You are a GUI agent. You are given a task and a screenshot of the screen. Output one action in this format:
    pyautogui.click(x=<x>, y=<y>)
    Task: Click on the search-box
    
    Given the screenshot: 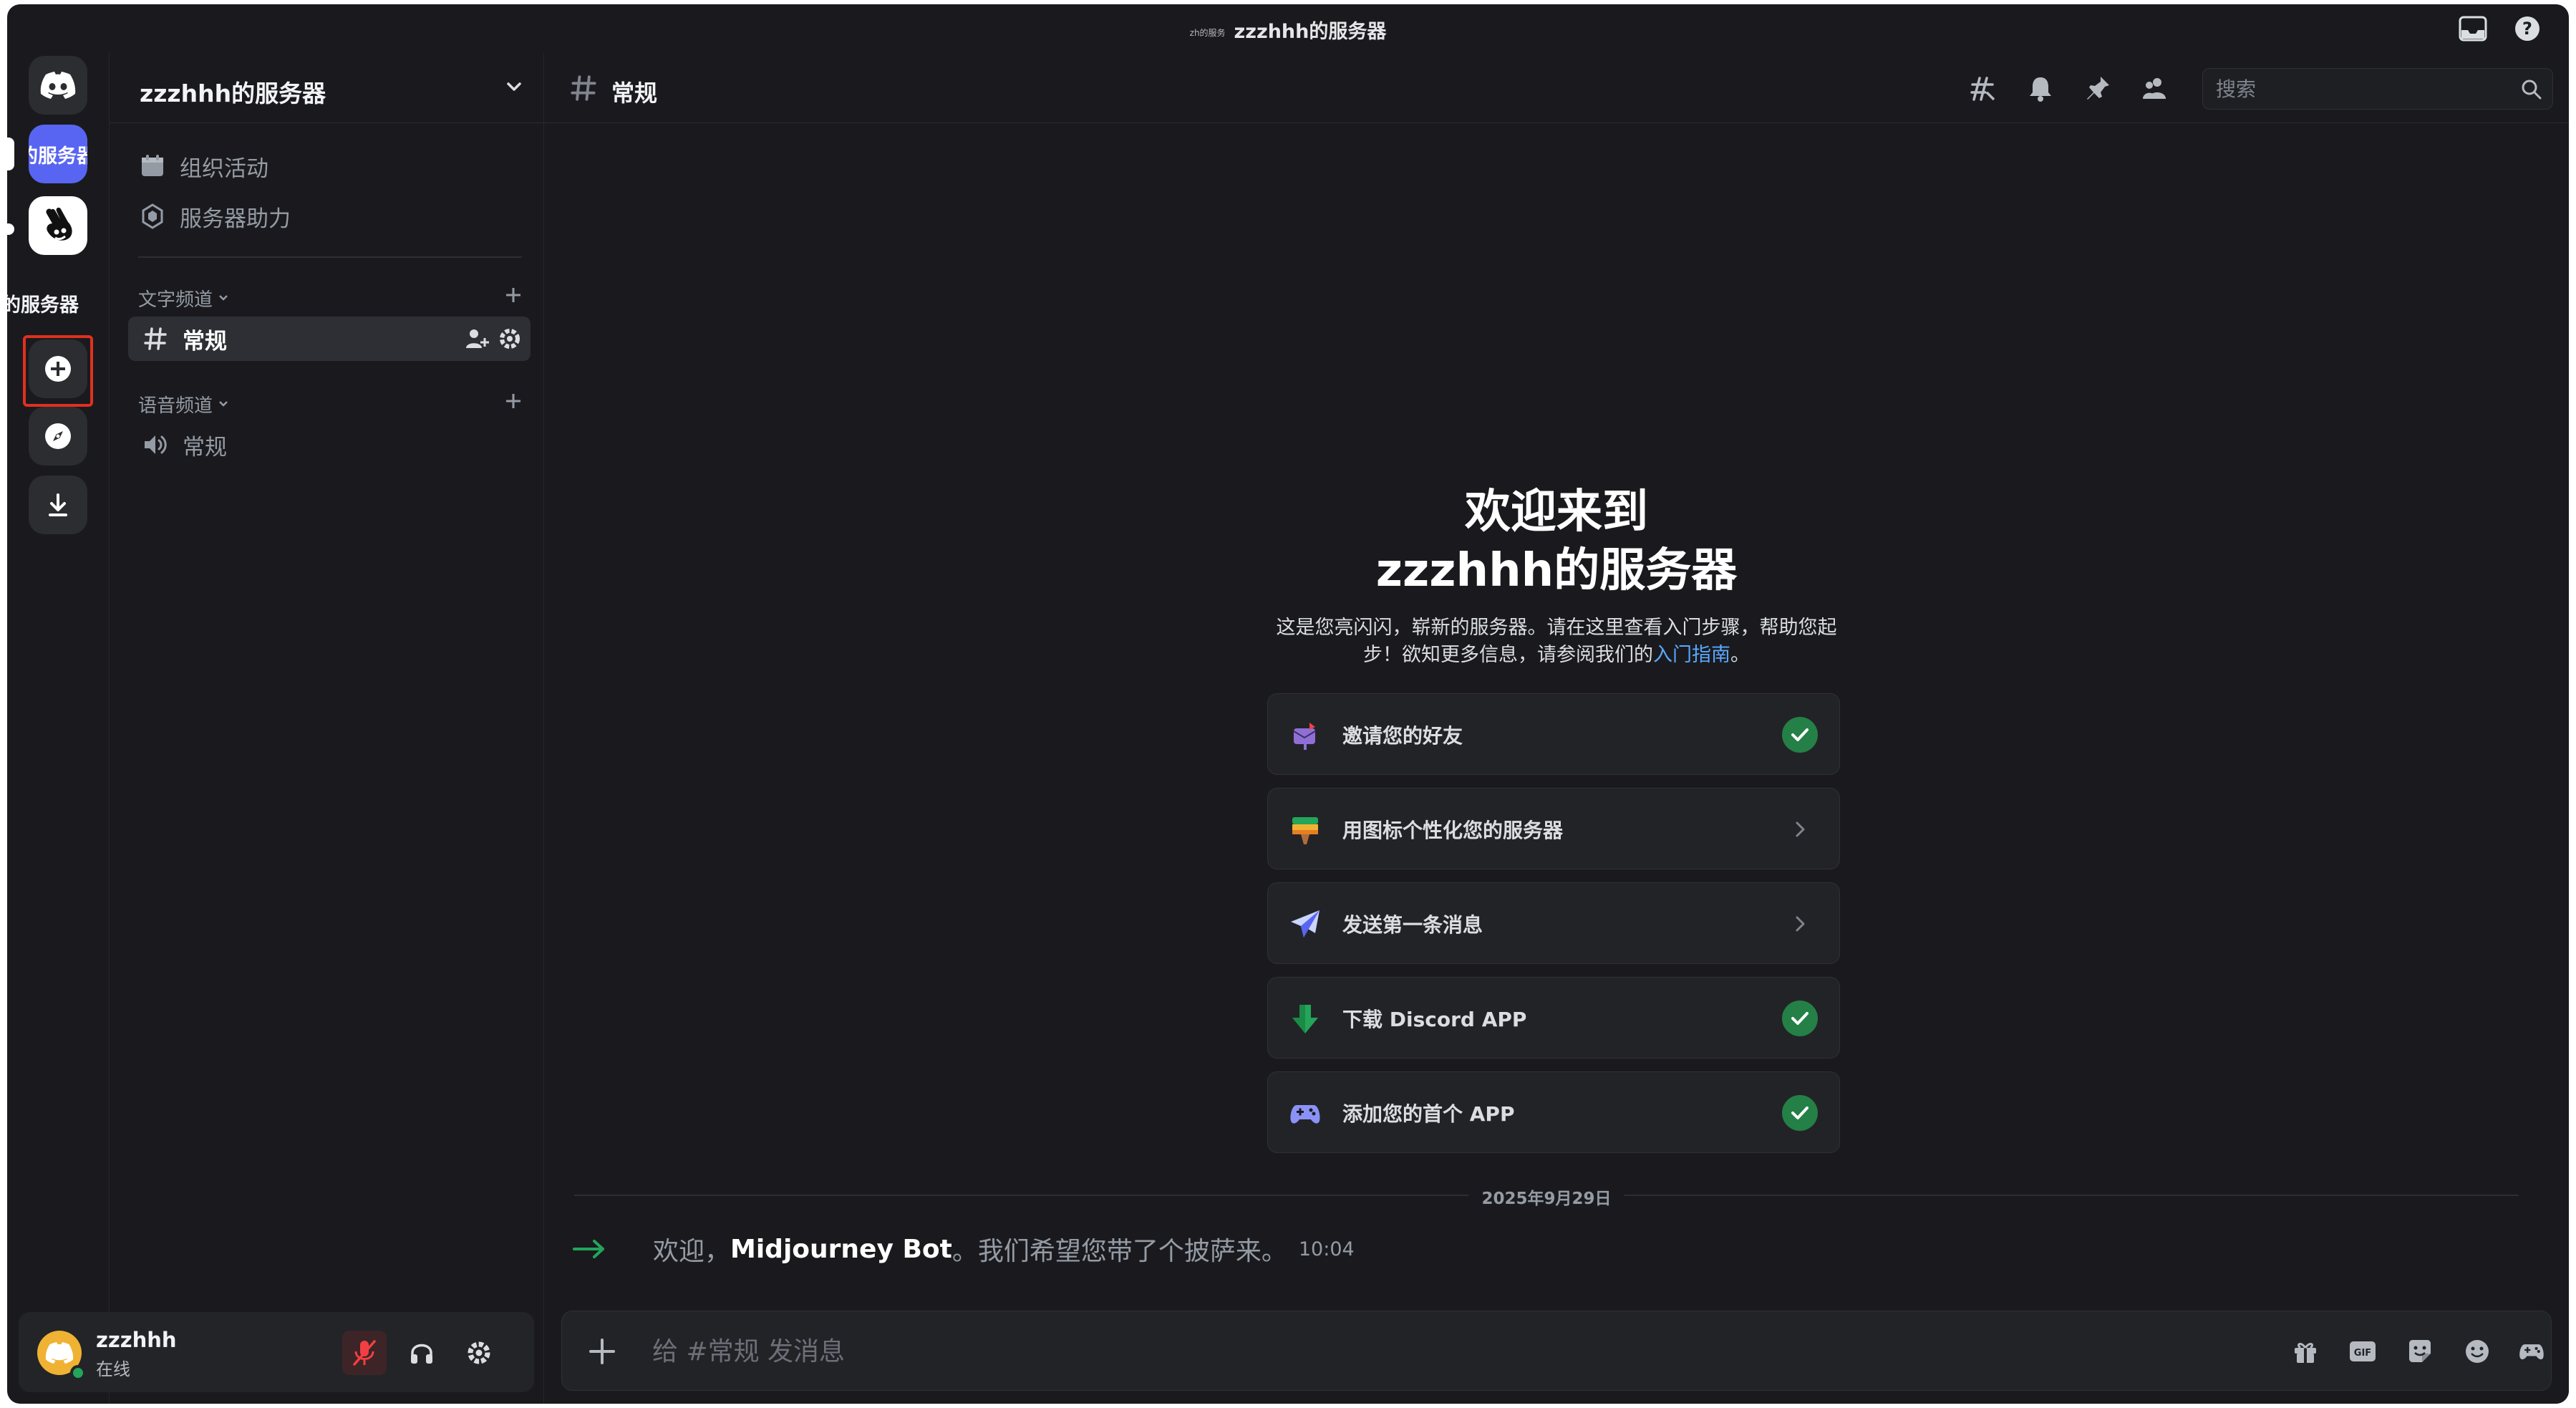 What is the action you would take?
    pyautogui.click(x=2378, y=89)
    